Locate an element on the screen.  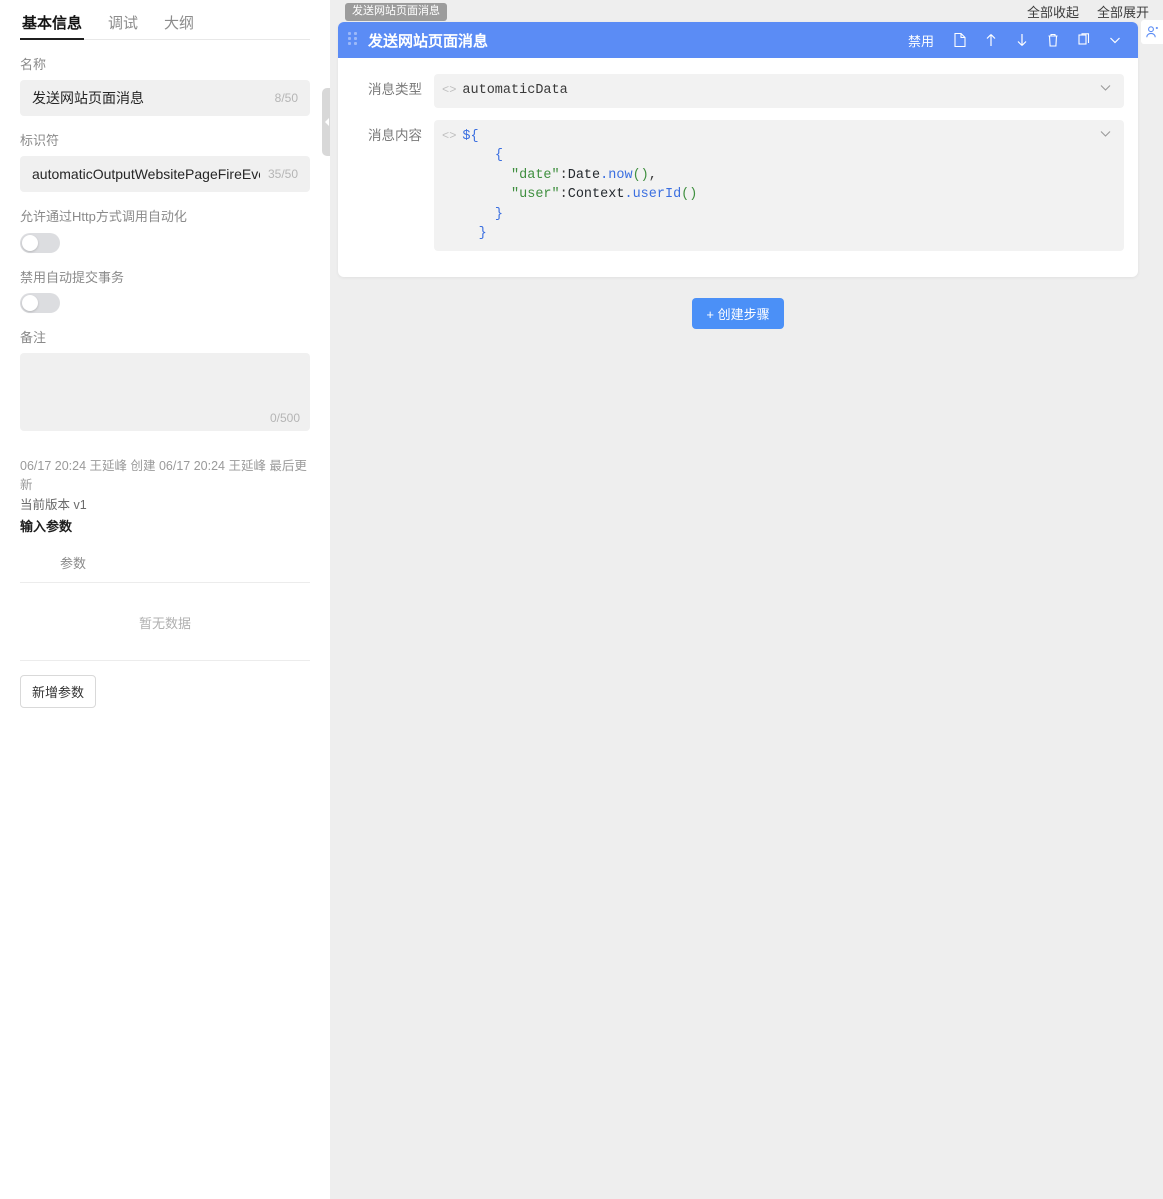
message-type-value: automaticData is located at coordinates (515, 90).